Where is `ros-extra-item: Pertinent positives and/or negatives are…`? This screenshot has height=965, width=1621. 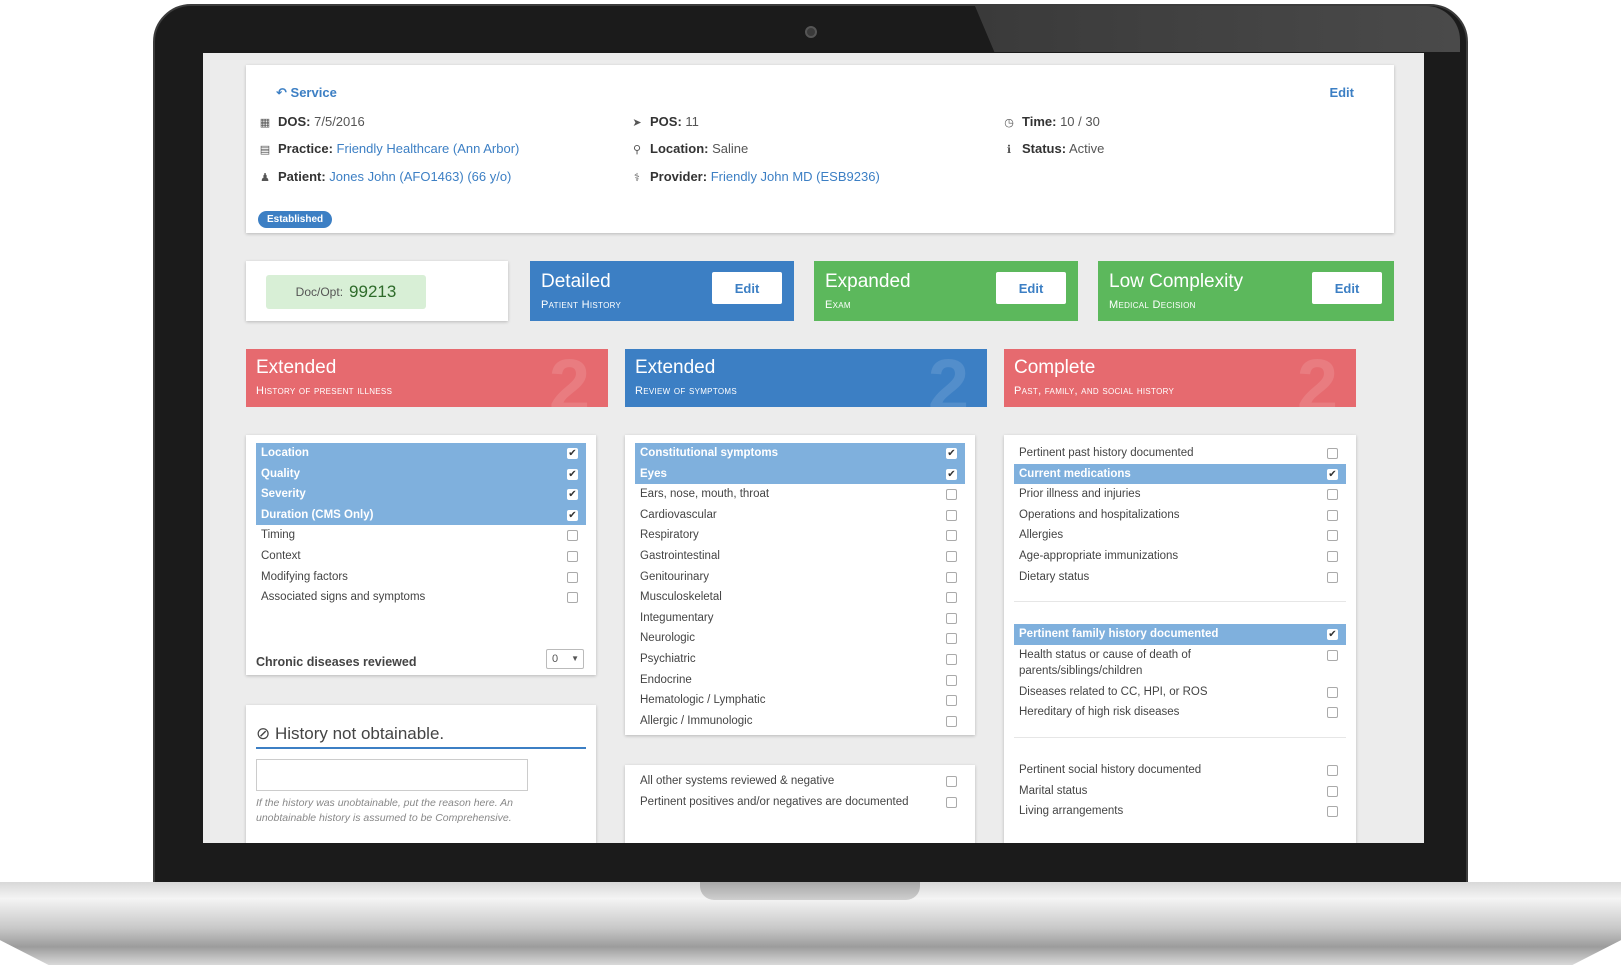
ros-extra-item: Pertinent positives and/or negatives are… is located at coordinates (800, 802).